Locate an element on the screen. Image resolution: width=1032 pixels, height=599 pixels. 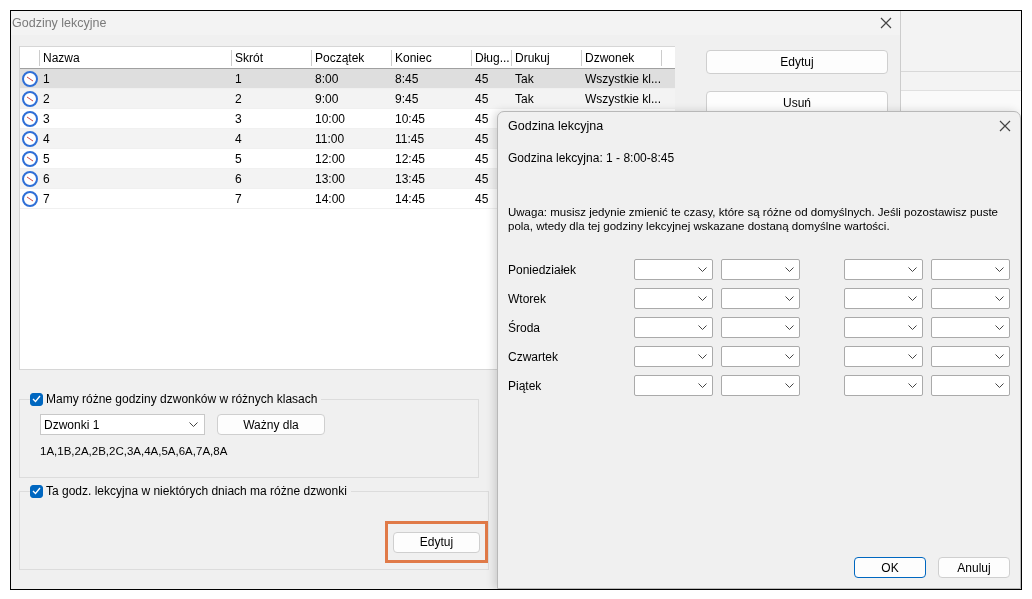
table-cell-text: 10:45 is located at coordinates (410, 118).